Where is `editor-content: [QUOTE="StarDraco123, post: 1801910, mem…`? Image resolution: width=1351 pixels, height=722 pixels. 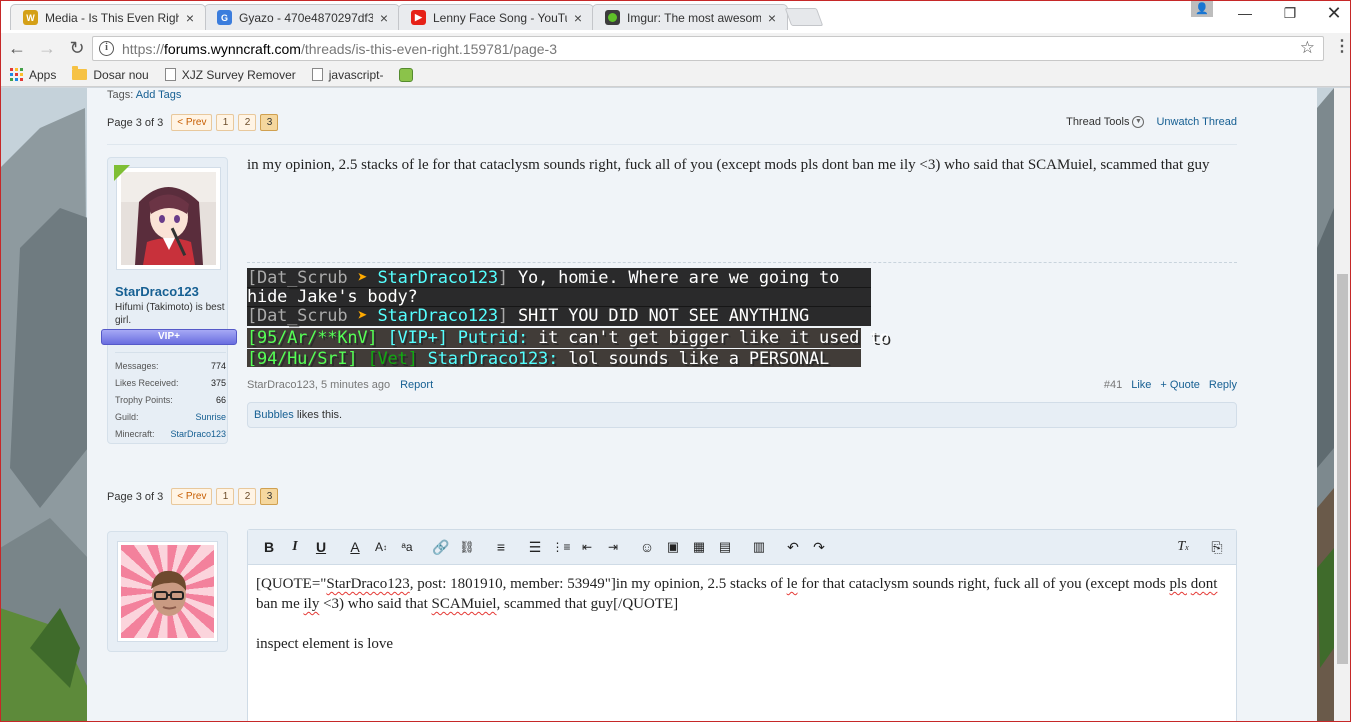
editor-content: [QUOTE="StarDraco123, post: 1801910, mem… is located at coordinates (742, 614).